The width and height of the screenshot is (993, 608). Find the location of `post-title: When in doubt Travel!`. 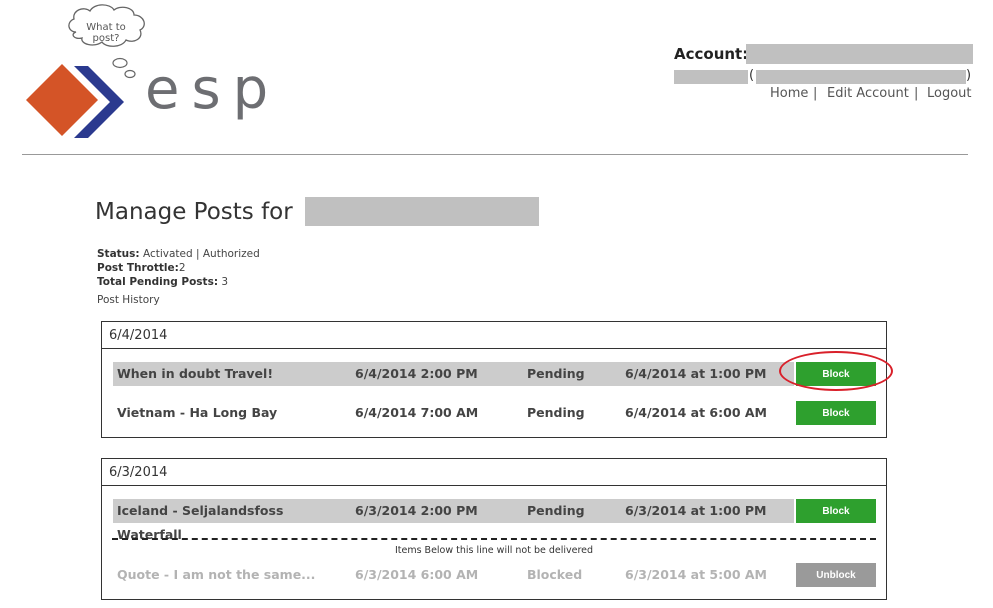

post-title: When in doubt Travel! is located at coordinates (232, 374).